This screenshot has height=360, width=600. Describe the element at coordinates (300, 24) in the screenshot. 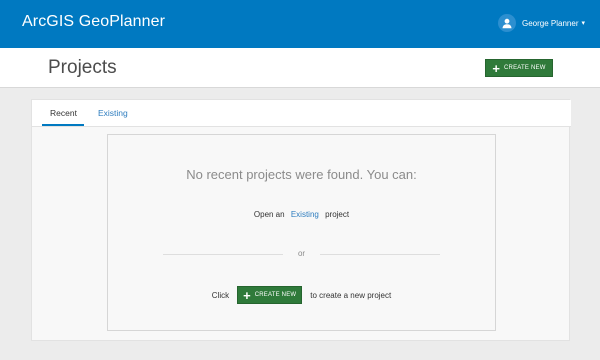

I see `top-nav-bar: ArcGIS GeoPlanner George Planner ▾` at that location.